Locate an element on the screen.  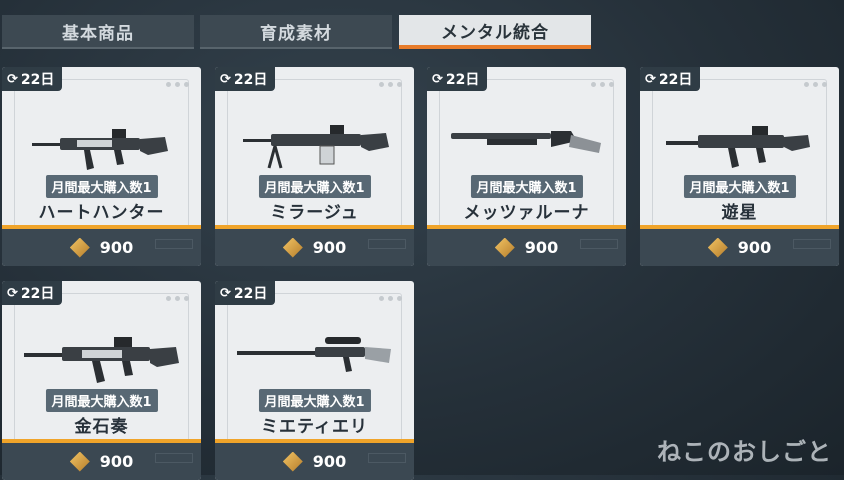
shop-item-card: ⟳ 22日 月間最大購入数1 遊星 900 is located at coordinates (739, 166).